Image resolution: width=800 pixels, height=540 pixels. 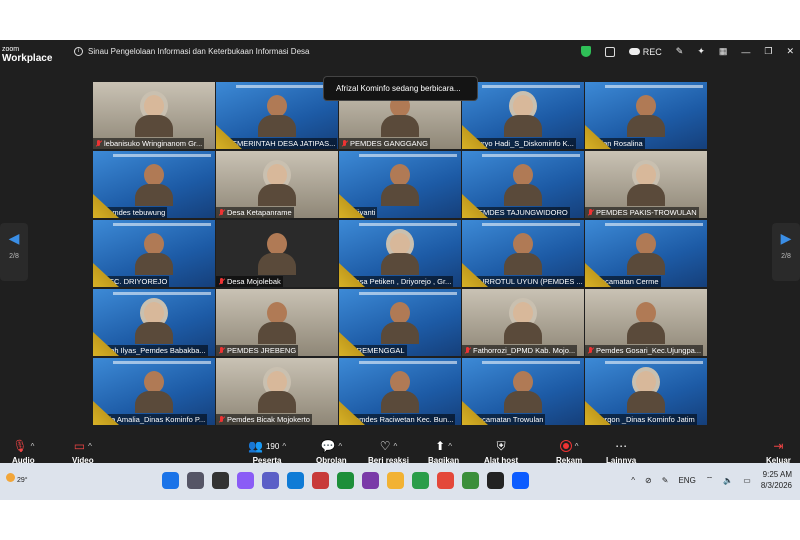 I want to click on weather-temperature: 29°, so click(x=22, y=480).